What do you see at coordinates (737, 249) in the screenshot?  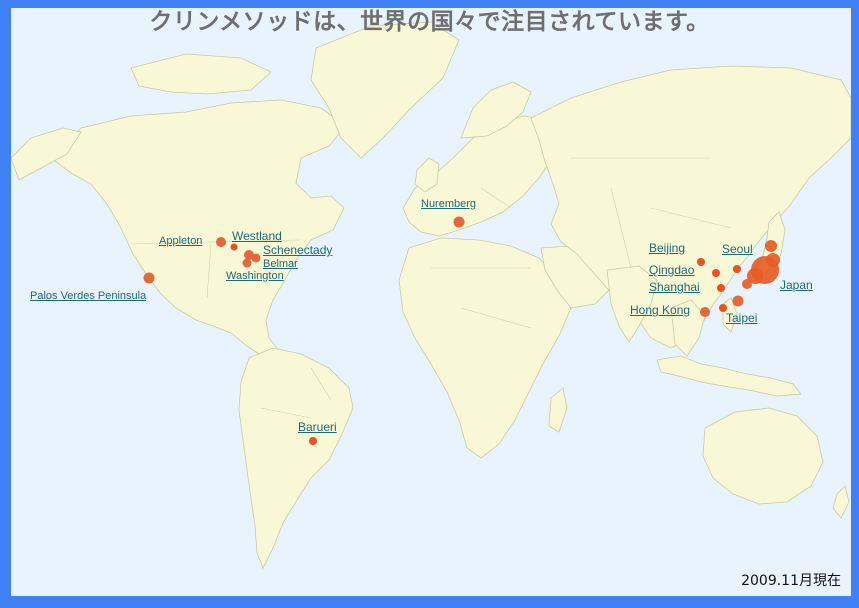 I see `city-label-seoul: Seoul` at bounding box center [737, 249].